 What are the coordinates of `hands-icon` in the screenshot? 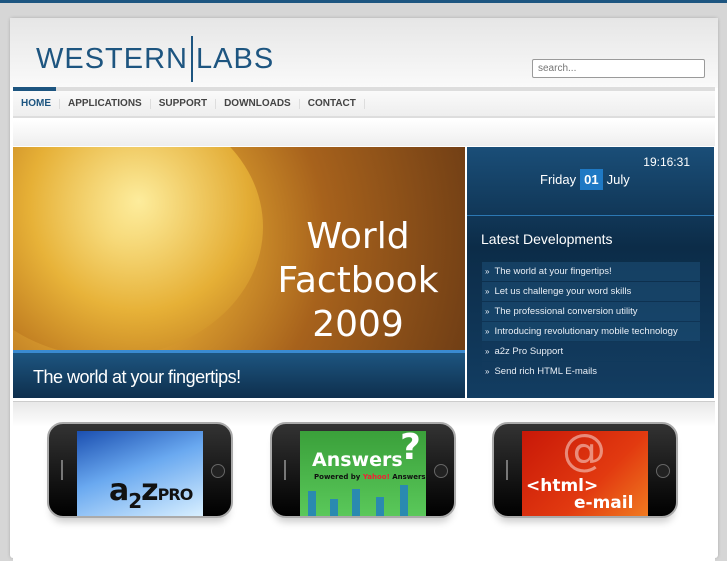 It's located at (358, 500).